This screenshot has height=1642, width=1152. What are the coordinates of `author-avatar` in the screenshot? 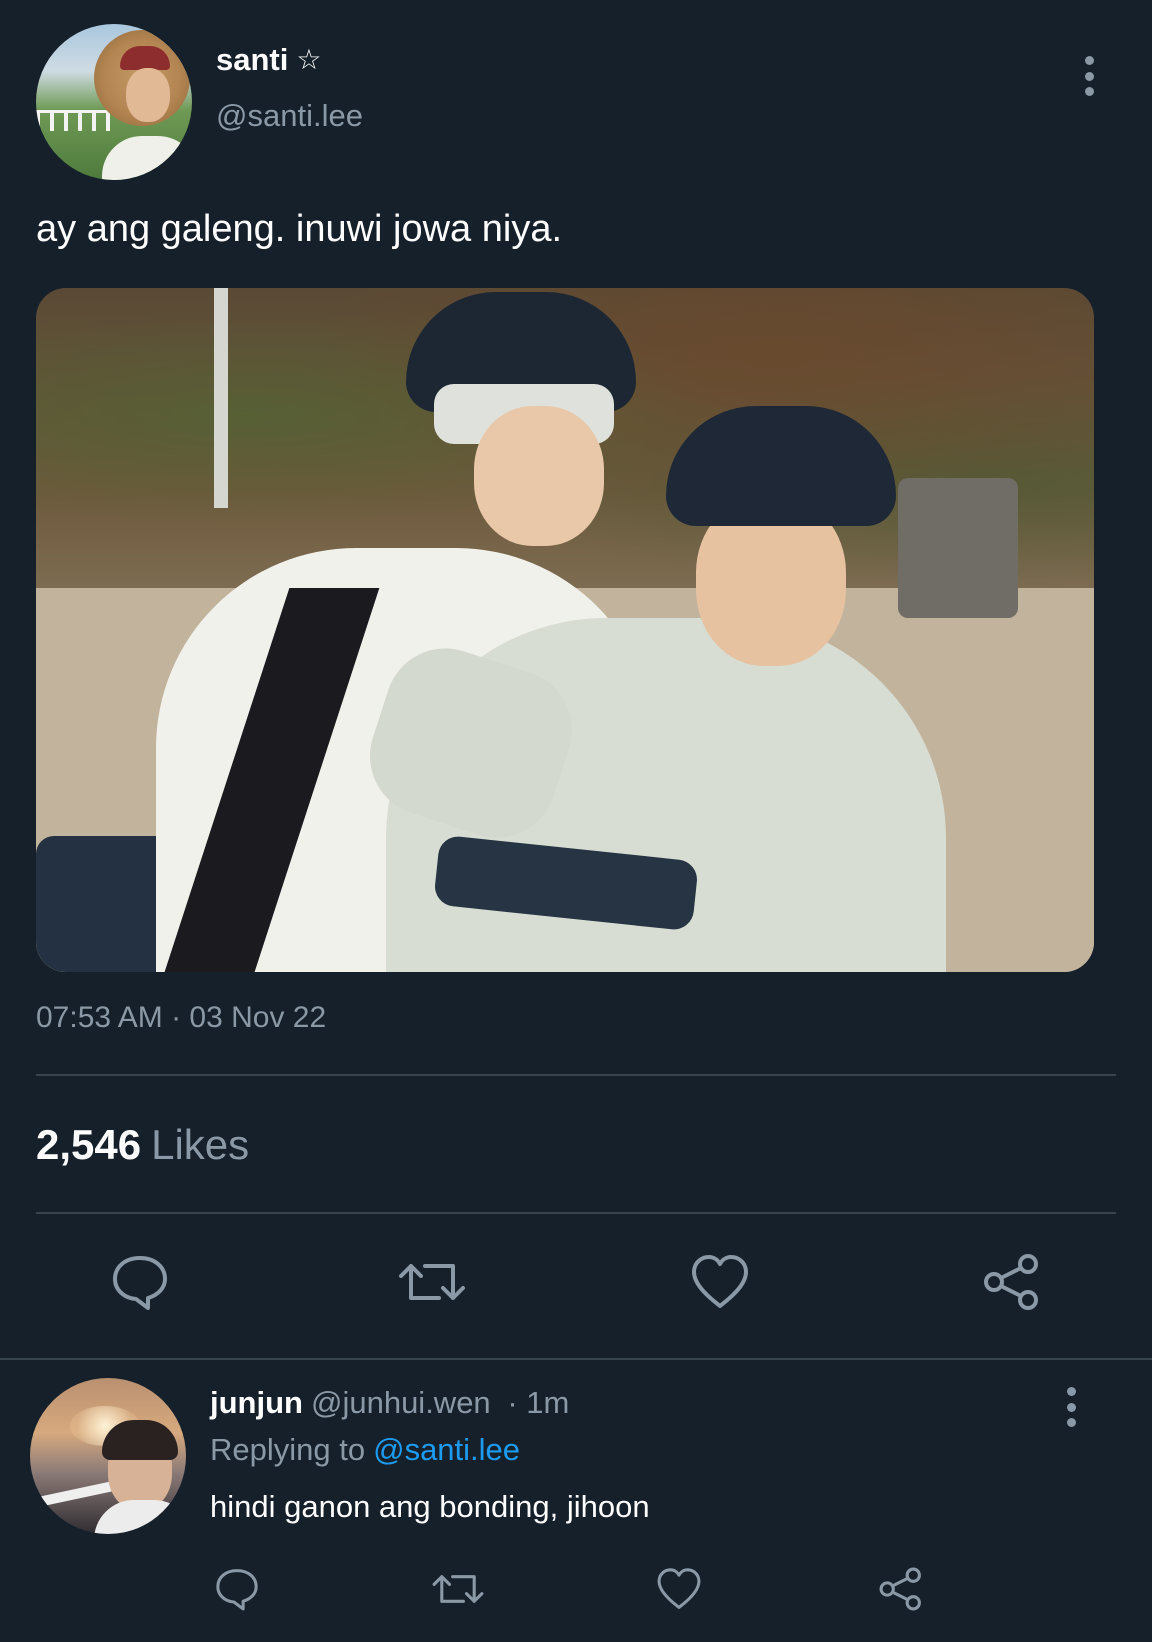 It's located at (114, 102).